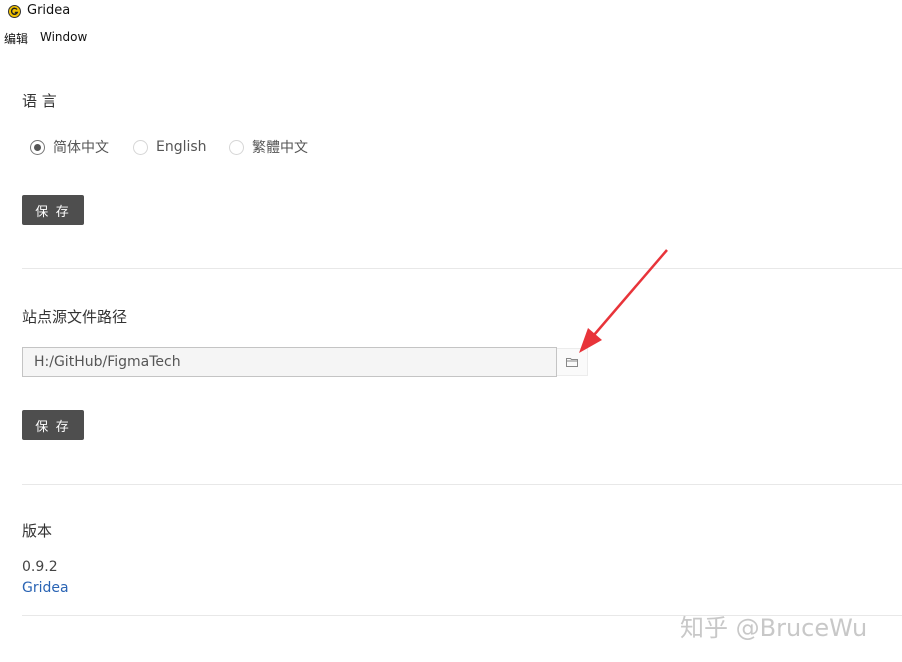 This screenshot has width=902, height=662. What do you see at coordinates (623, 301) in the screenshot?
I see `annotation-arrow` at bounding box center [623, 301].